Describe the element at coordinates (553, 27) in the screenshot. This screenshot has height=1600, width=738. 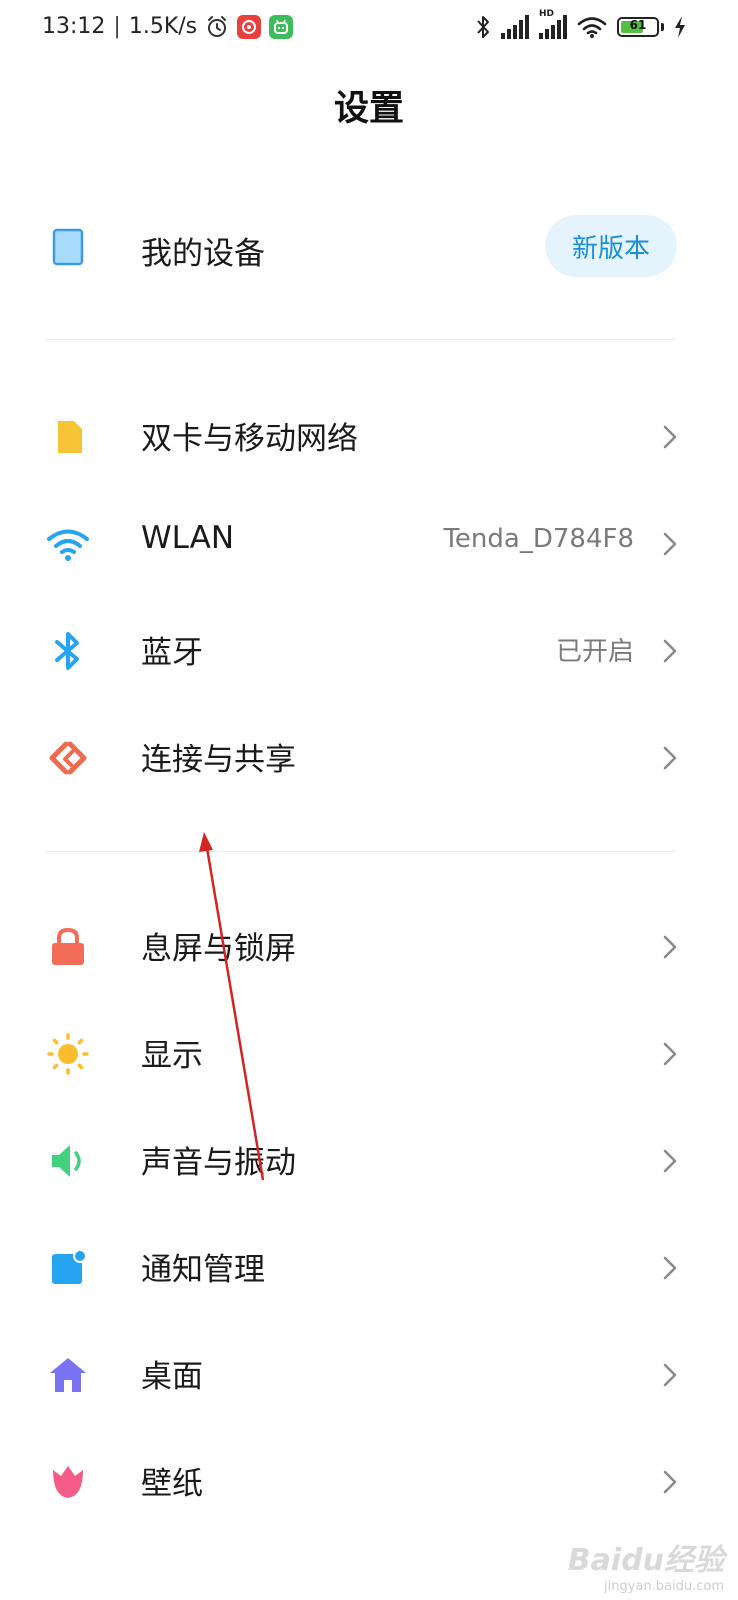
I see `hd-signal-icon` at that location.